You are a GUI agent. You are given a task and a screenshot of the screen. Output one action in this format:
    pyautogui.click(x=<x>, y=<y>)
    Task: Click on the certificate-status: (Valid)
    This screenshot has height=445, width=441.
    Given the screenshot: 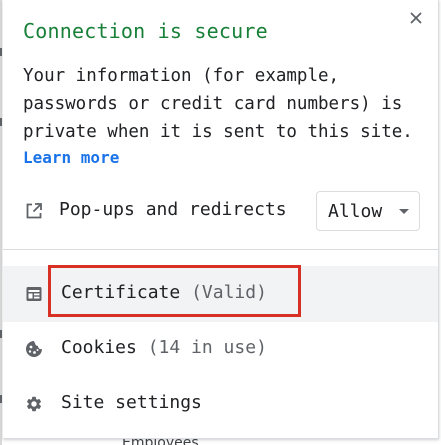 What is the action you would take?
    pyautogui.click(x=229, y=292)
    